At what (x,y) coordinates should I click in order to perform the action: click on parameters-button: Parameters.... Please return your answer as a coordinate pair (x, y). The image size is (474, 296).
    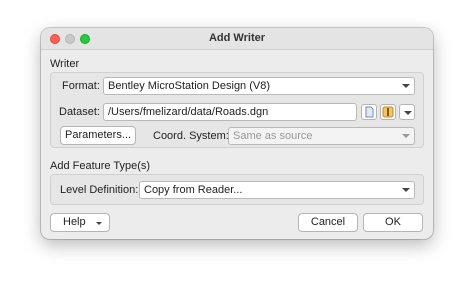
    Looking at the image, I should click on (98, 135).